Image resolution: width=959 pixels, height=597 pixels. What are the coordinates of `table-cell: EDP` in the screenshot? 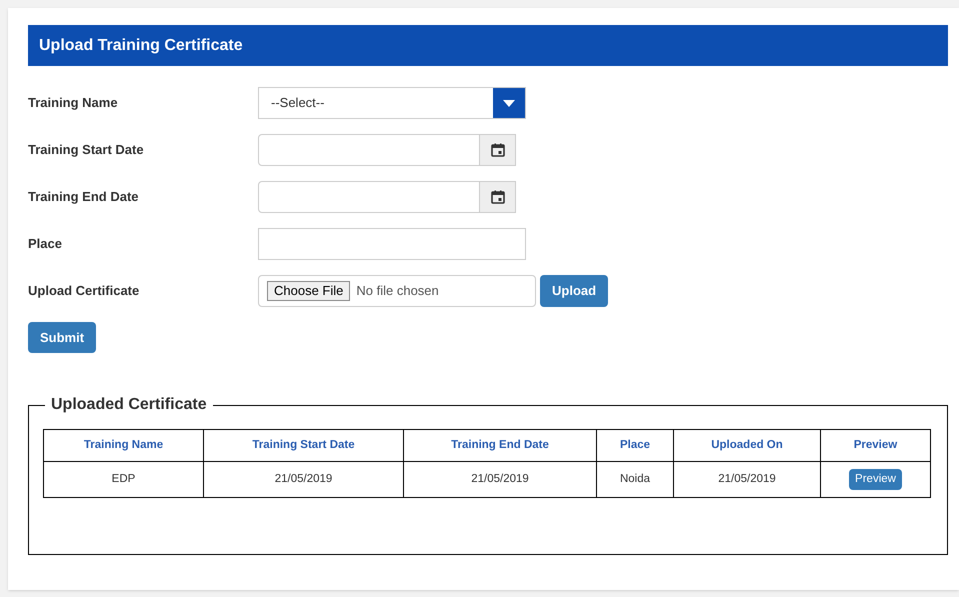 It's located at (124, 480).